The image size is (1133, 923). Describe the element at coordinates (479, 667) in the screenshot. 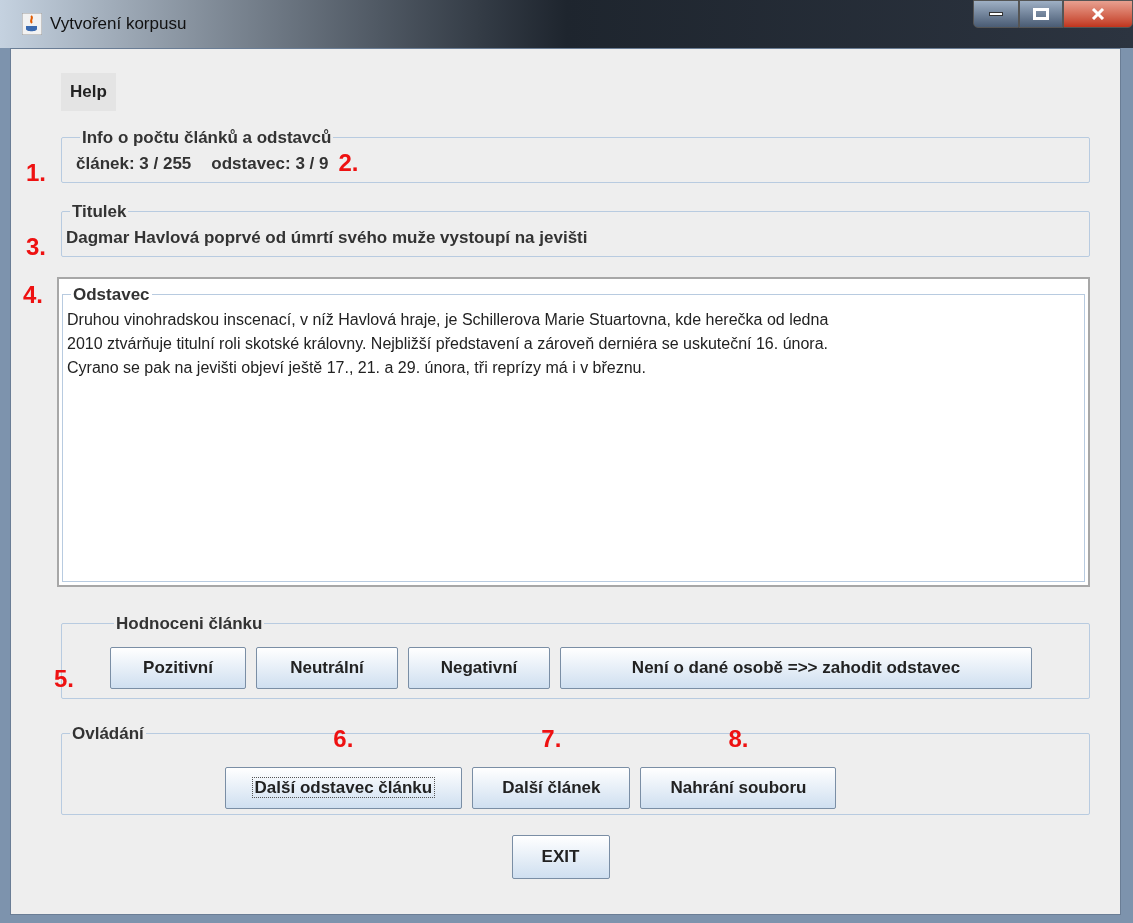

I see `rating-button: Negativní` at that location.